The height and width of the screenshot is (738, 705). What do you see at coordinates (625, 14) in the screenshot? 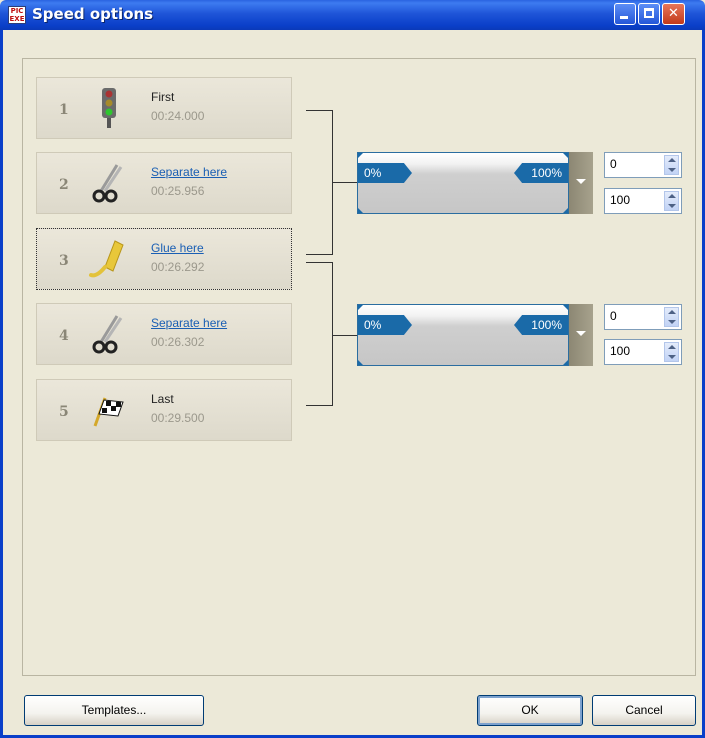
I see `minimize-button` at bounding box center [625, 14].